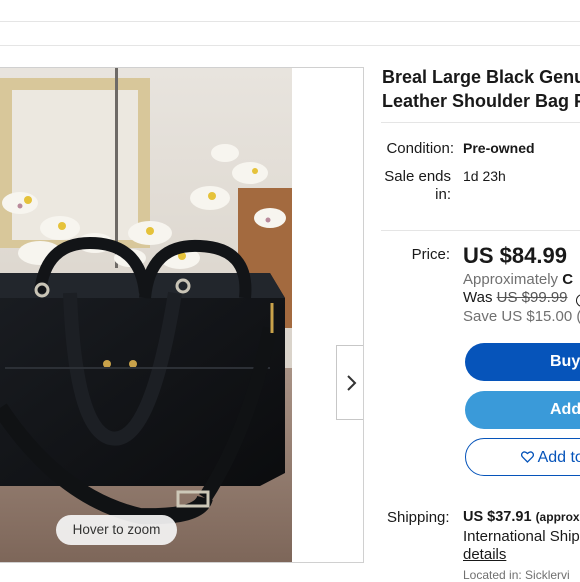 This screenshot has height=582, width=580. What do you see at coordinates (527, 457) in the screenshot?
I see `heart-icon` at bounding box center [527, 457].